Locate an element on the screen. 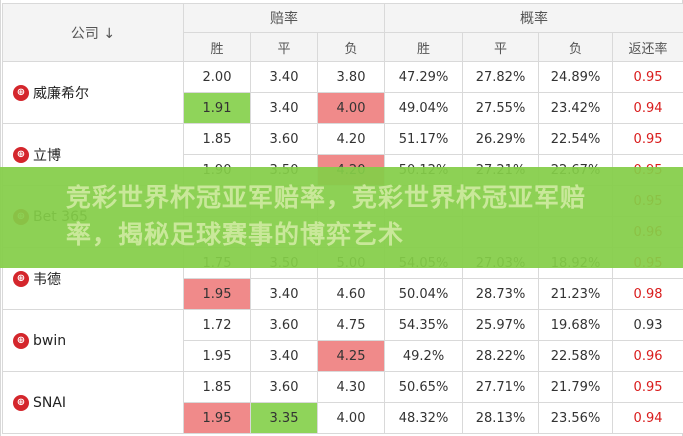 The image size is (683, 436). company-name: 韦德 is located at coordinates (47, 279).